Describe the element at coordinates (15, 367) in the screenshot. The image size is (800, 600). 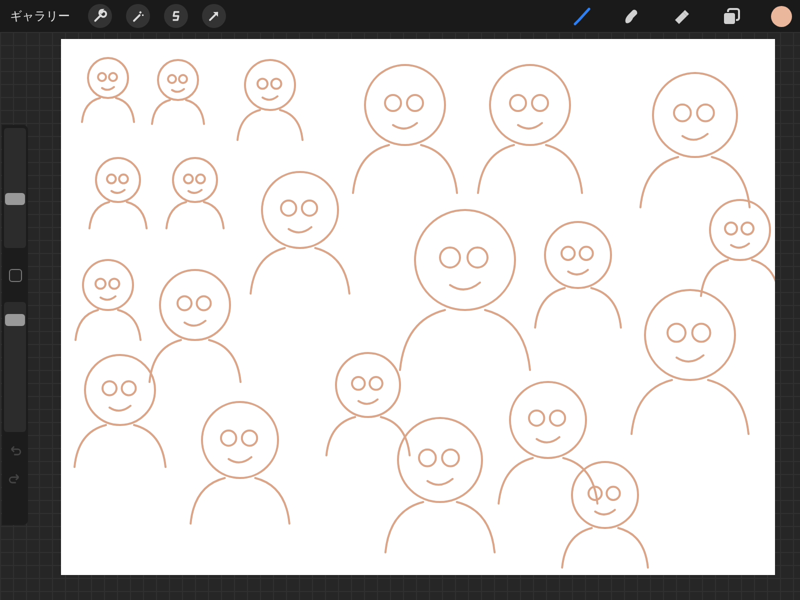
I see `opacity-slider` at that location.